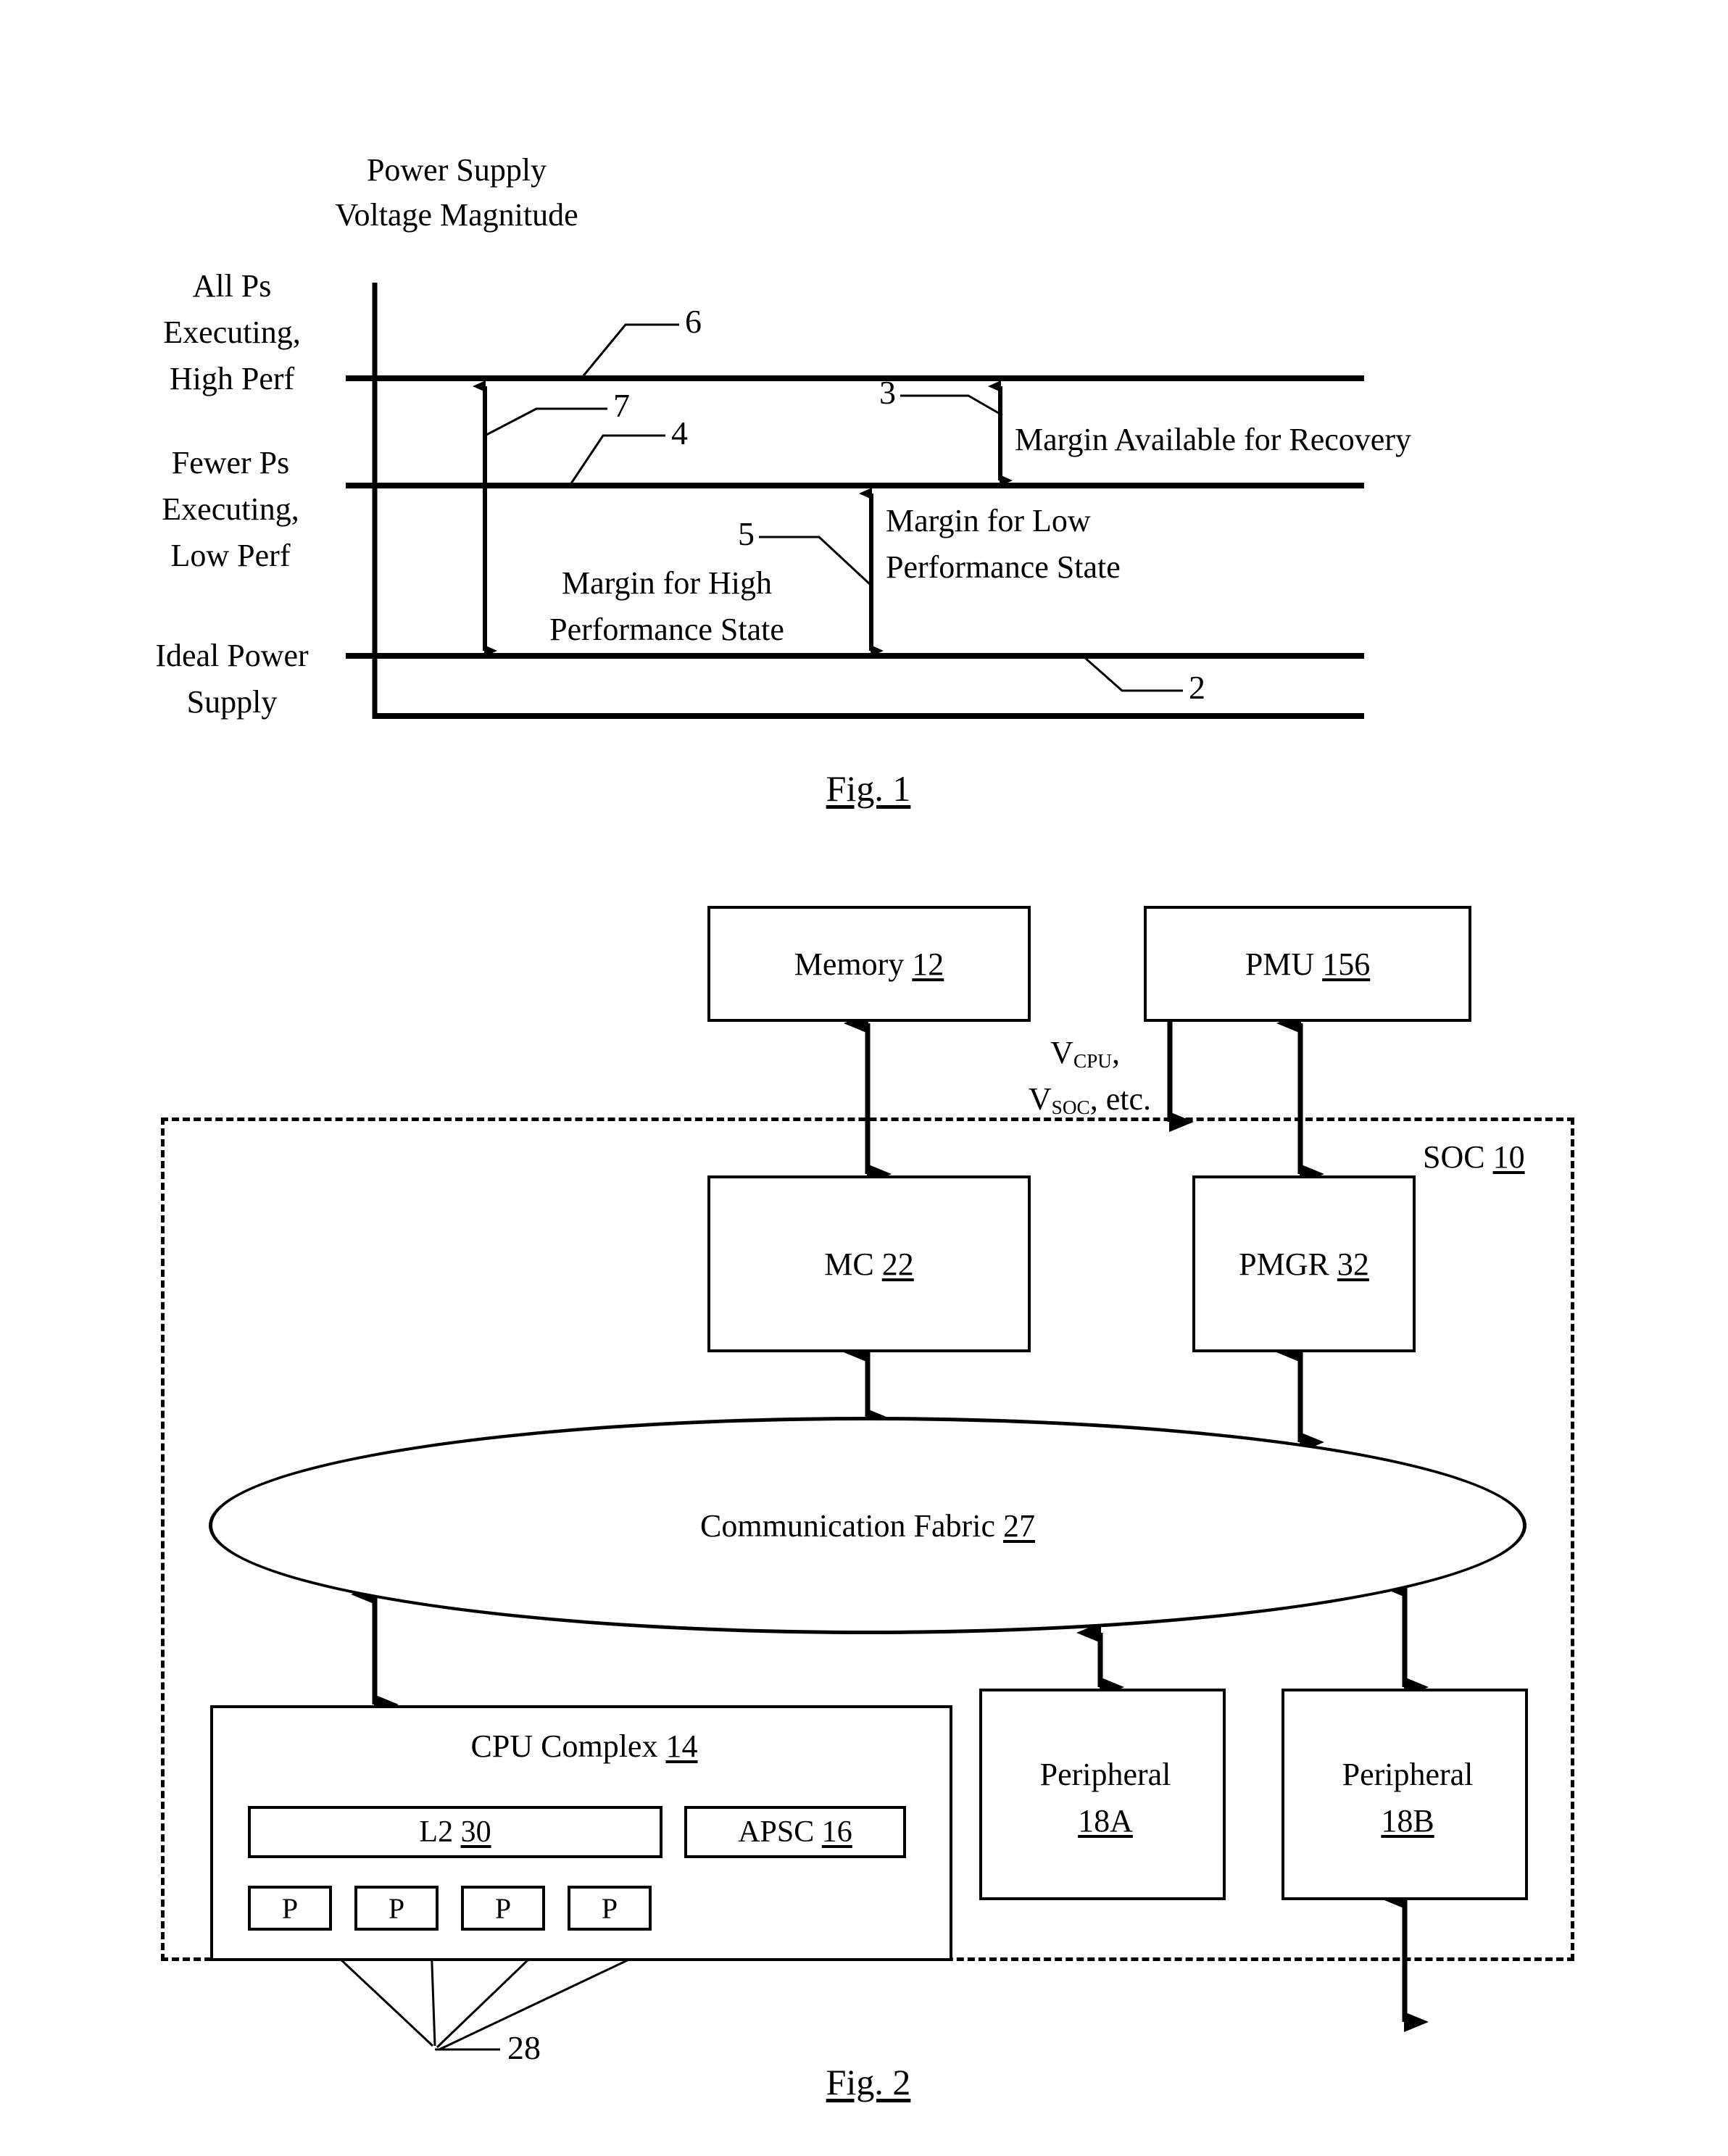 The width and height of the screenshot is (1728, 2156). I want to click on pmu-label: PMU 156, so click(1308, 964).